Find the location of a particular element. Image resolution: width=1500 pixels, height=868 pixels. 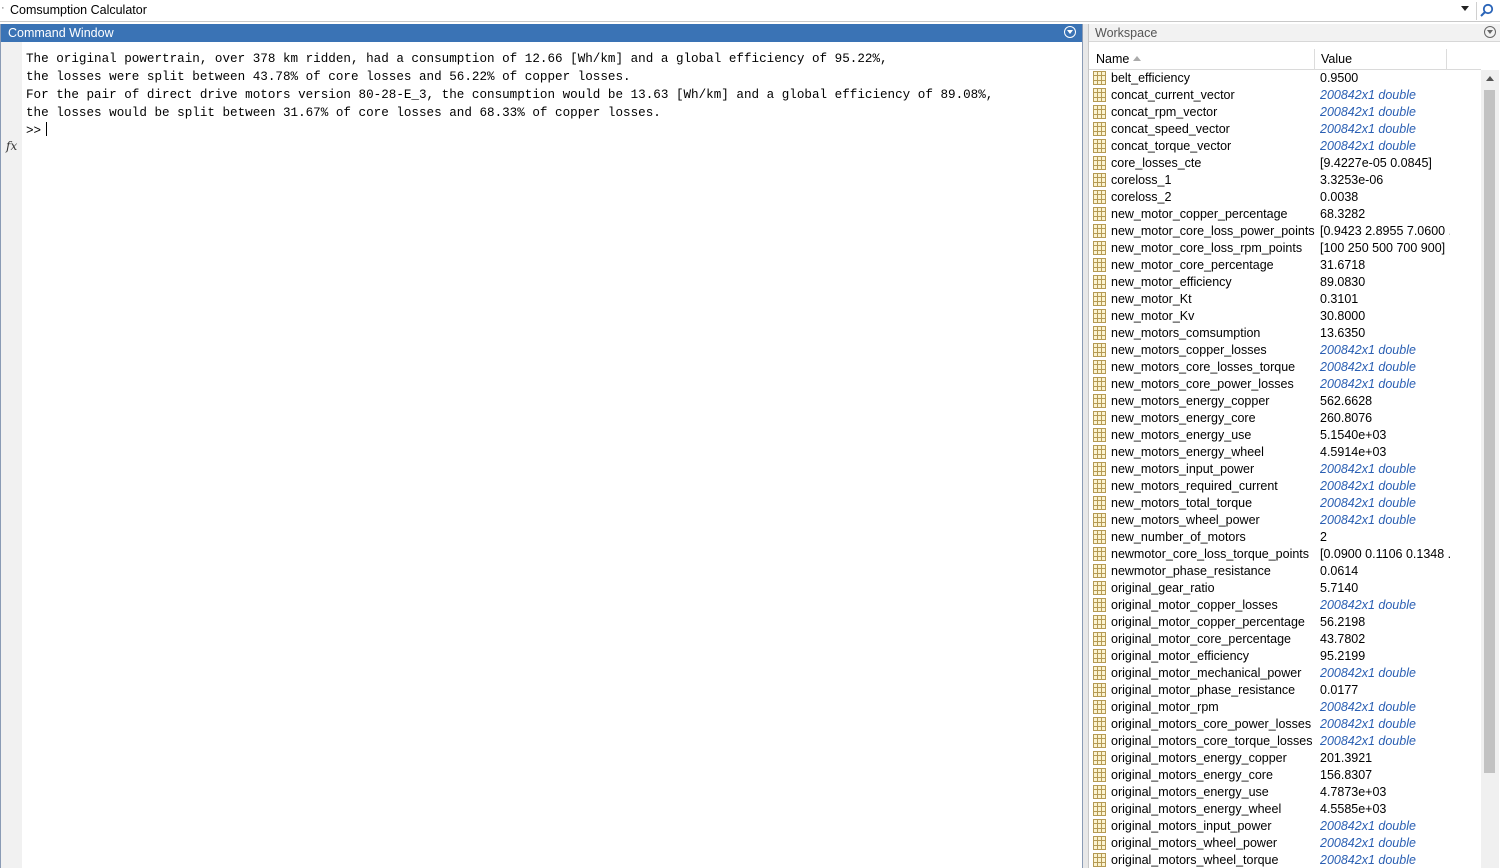

name-column-label: Name is located at coordinates (1113, 59).